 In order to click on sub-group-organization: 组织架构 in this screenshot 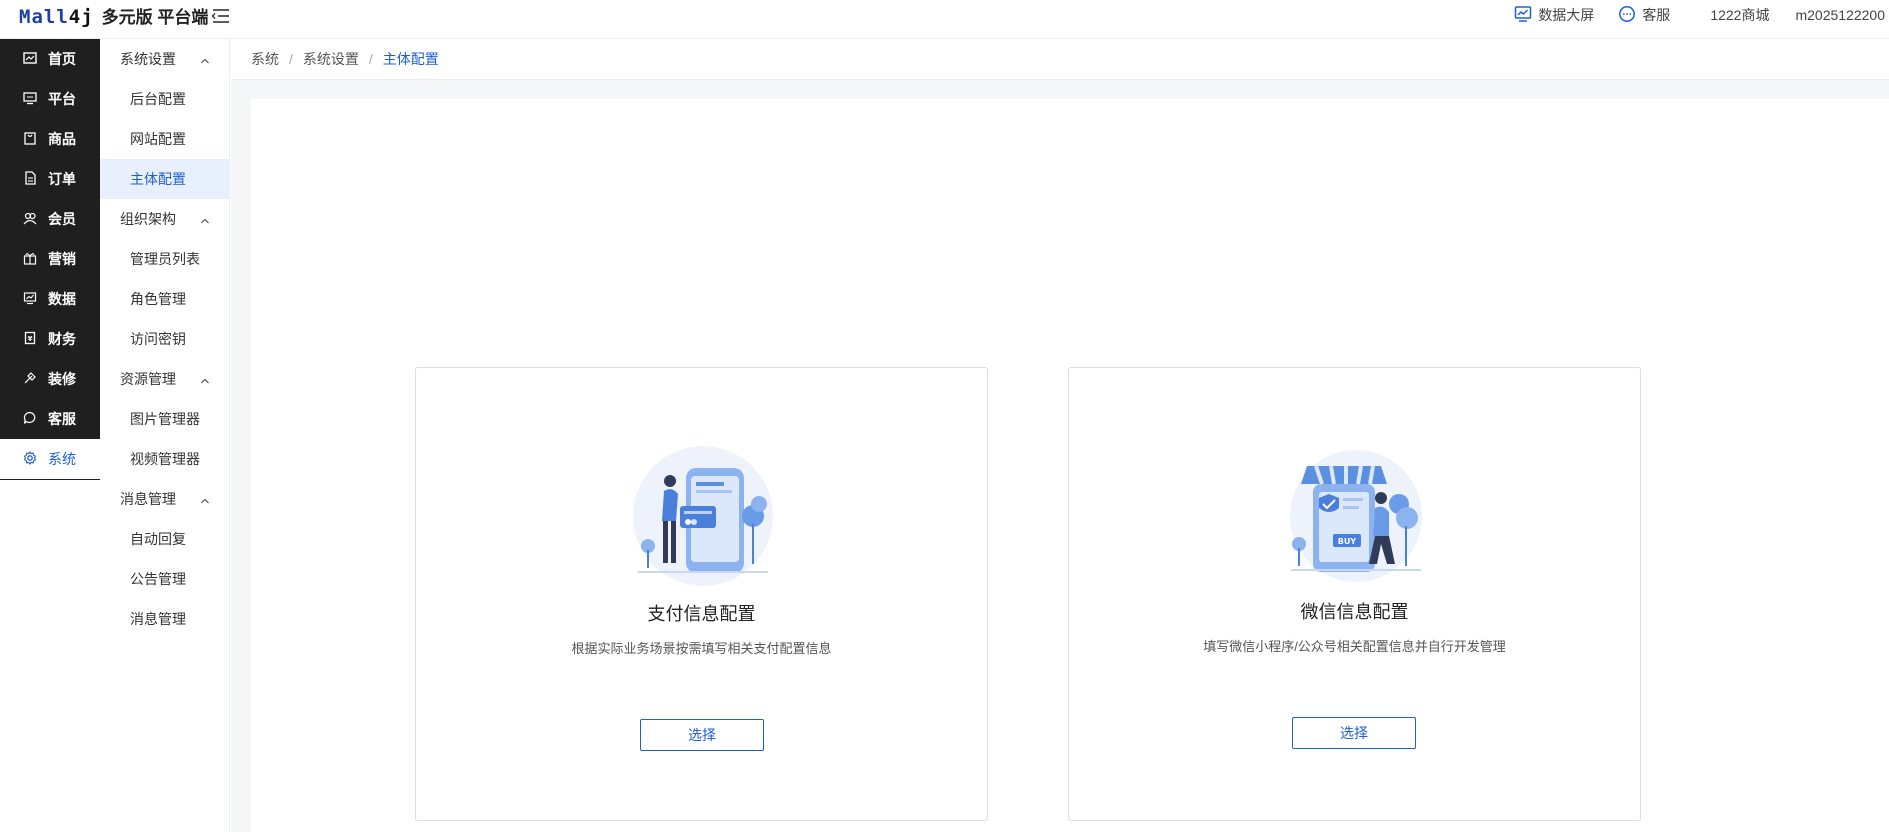, I will do `click(165, 219)`.